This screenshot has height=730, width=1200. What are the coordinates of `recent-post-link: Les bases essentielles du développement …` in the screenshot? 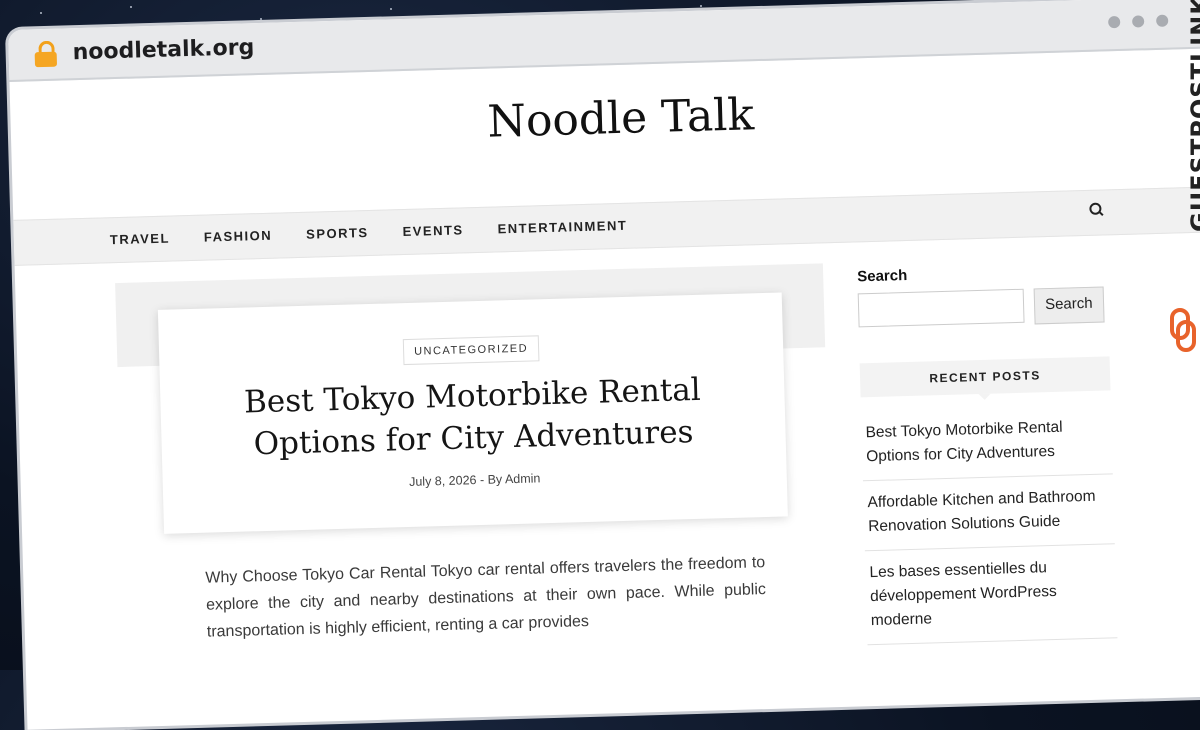 It's located at (991, 595).